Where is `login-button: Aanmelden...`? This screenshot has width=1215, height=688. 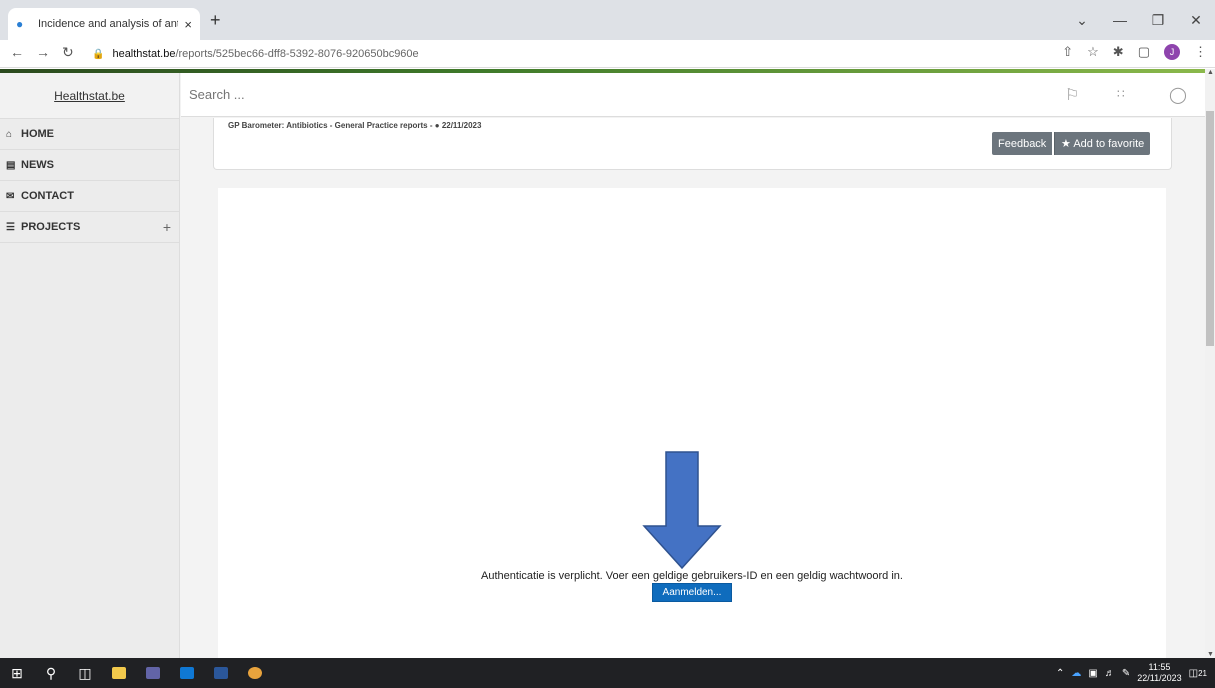 login-button: Aanmelden... is located at coordinates (692, 592).